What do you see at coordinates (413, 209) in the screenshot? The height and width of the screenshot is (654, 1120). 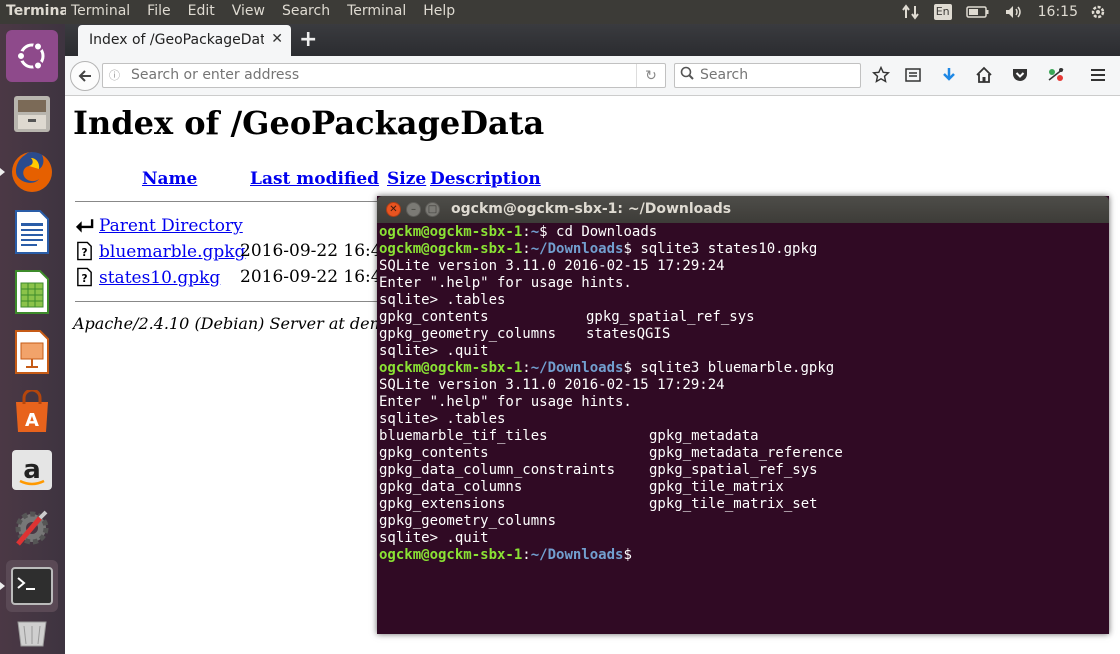 I see `minimize-window-icon: –` at bounding box center [413, 209].